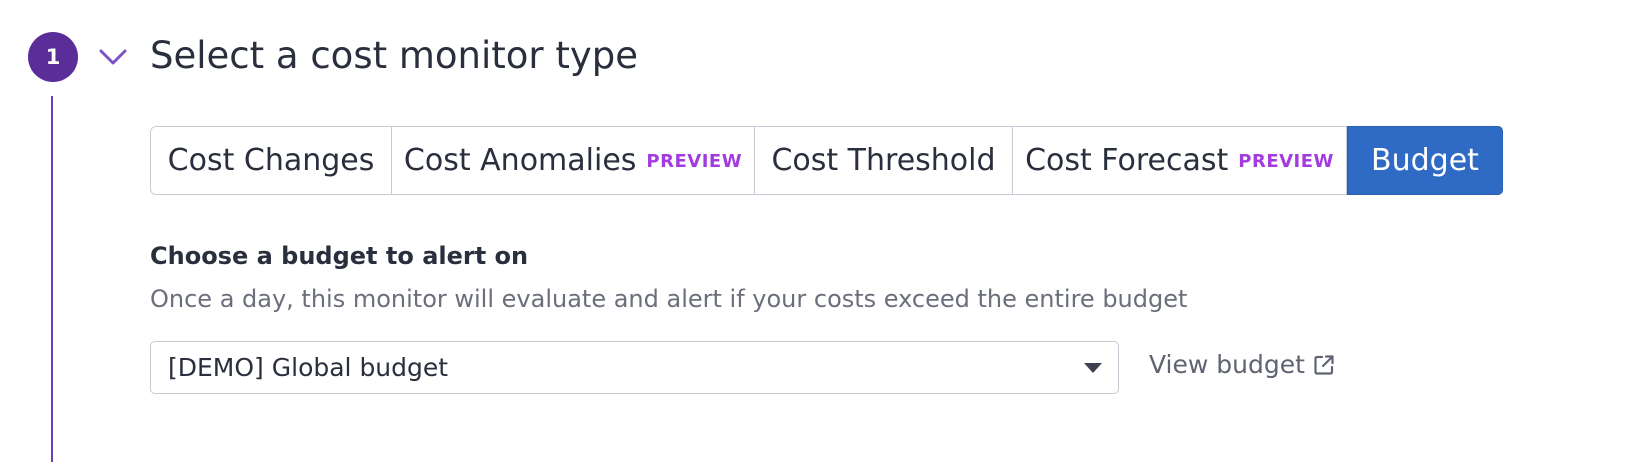 The image size is (1638, 462). I want to click on section-title: Select a cost monitor type, so click(394, 55).